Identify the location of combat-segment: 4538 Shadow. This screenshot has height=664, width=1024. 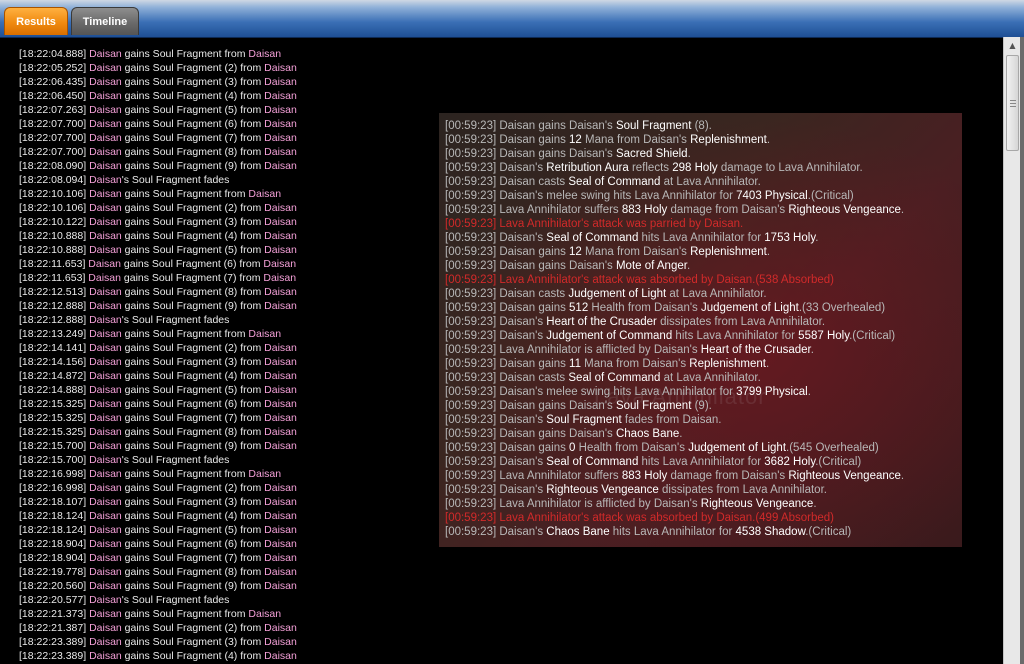
(770, 532).